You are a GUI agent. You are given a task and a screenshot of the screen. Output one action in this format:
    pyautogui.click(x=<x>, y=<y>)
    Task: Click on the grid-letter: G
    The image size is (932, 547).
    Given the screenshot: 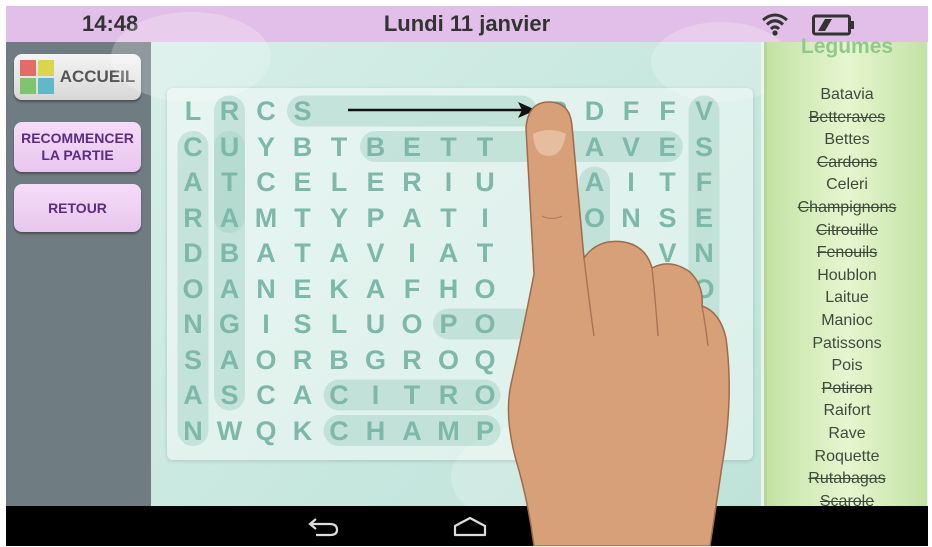 What is the action you would take?
    pyautogui.click(x=376, y=360)
    